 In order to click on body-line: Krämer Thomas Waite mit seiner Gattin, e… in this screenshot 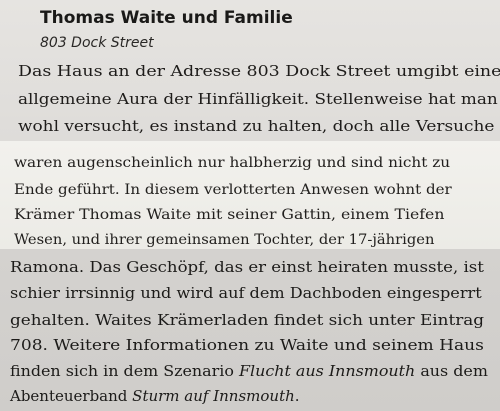, I will do `click(229, 215)`.